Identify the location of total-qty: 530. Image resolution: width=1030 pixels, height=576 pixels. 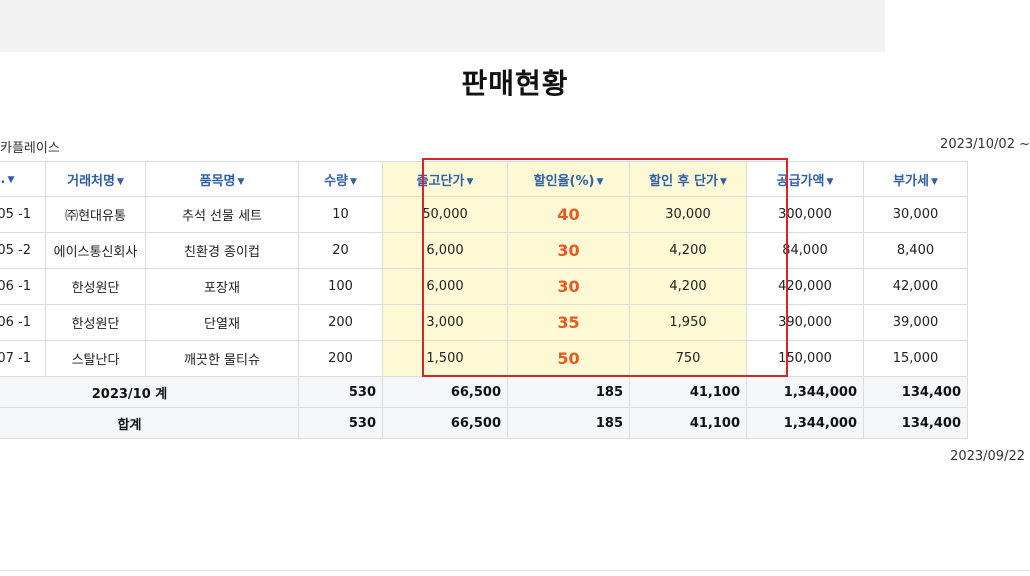
(340, 423).